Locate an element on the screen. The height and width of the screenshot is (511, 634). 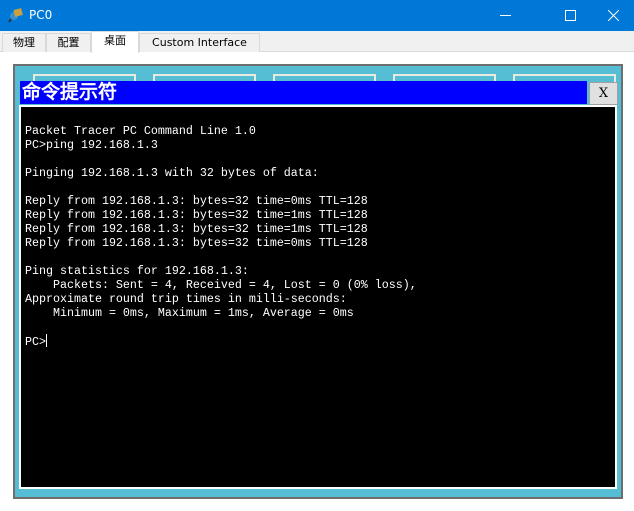
close-icon is located at coordinates (613, 15).